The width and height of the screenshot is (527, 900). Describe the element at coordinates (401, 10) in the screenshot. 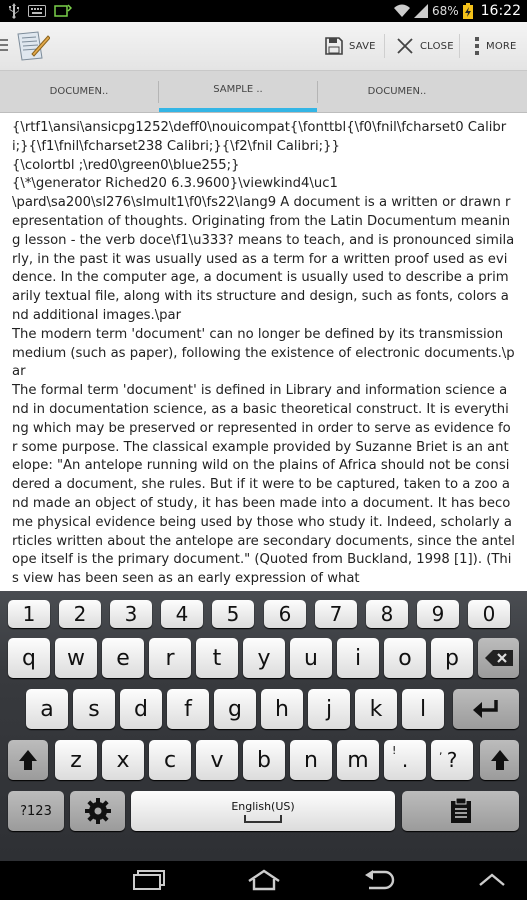

I see `wifi-icon` at that location.